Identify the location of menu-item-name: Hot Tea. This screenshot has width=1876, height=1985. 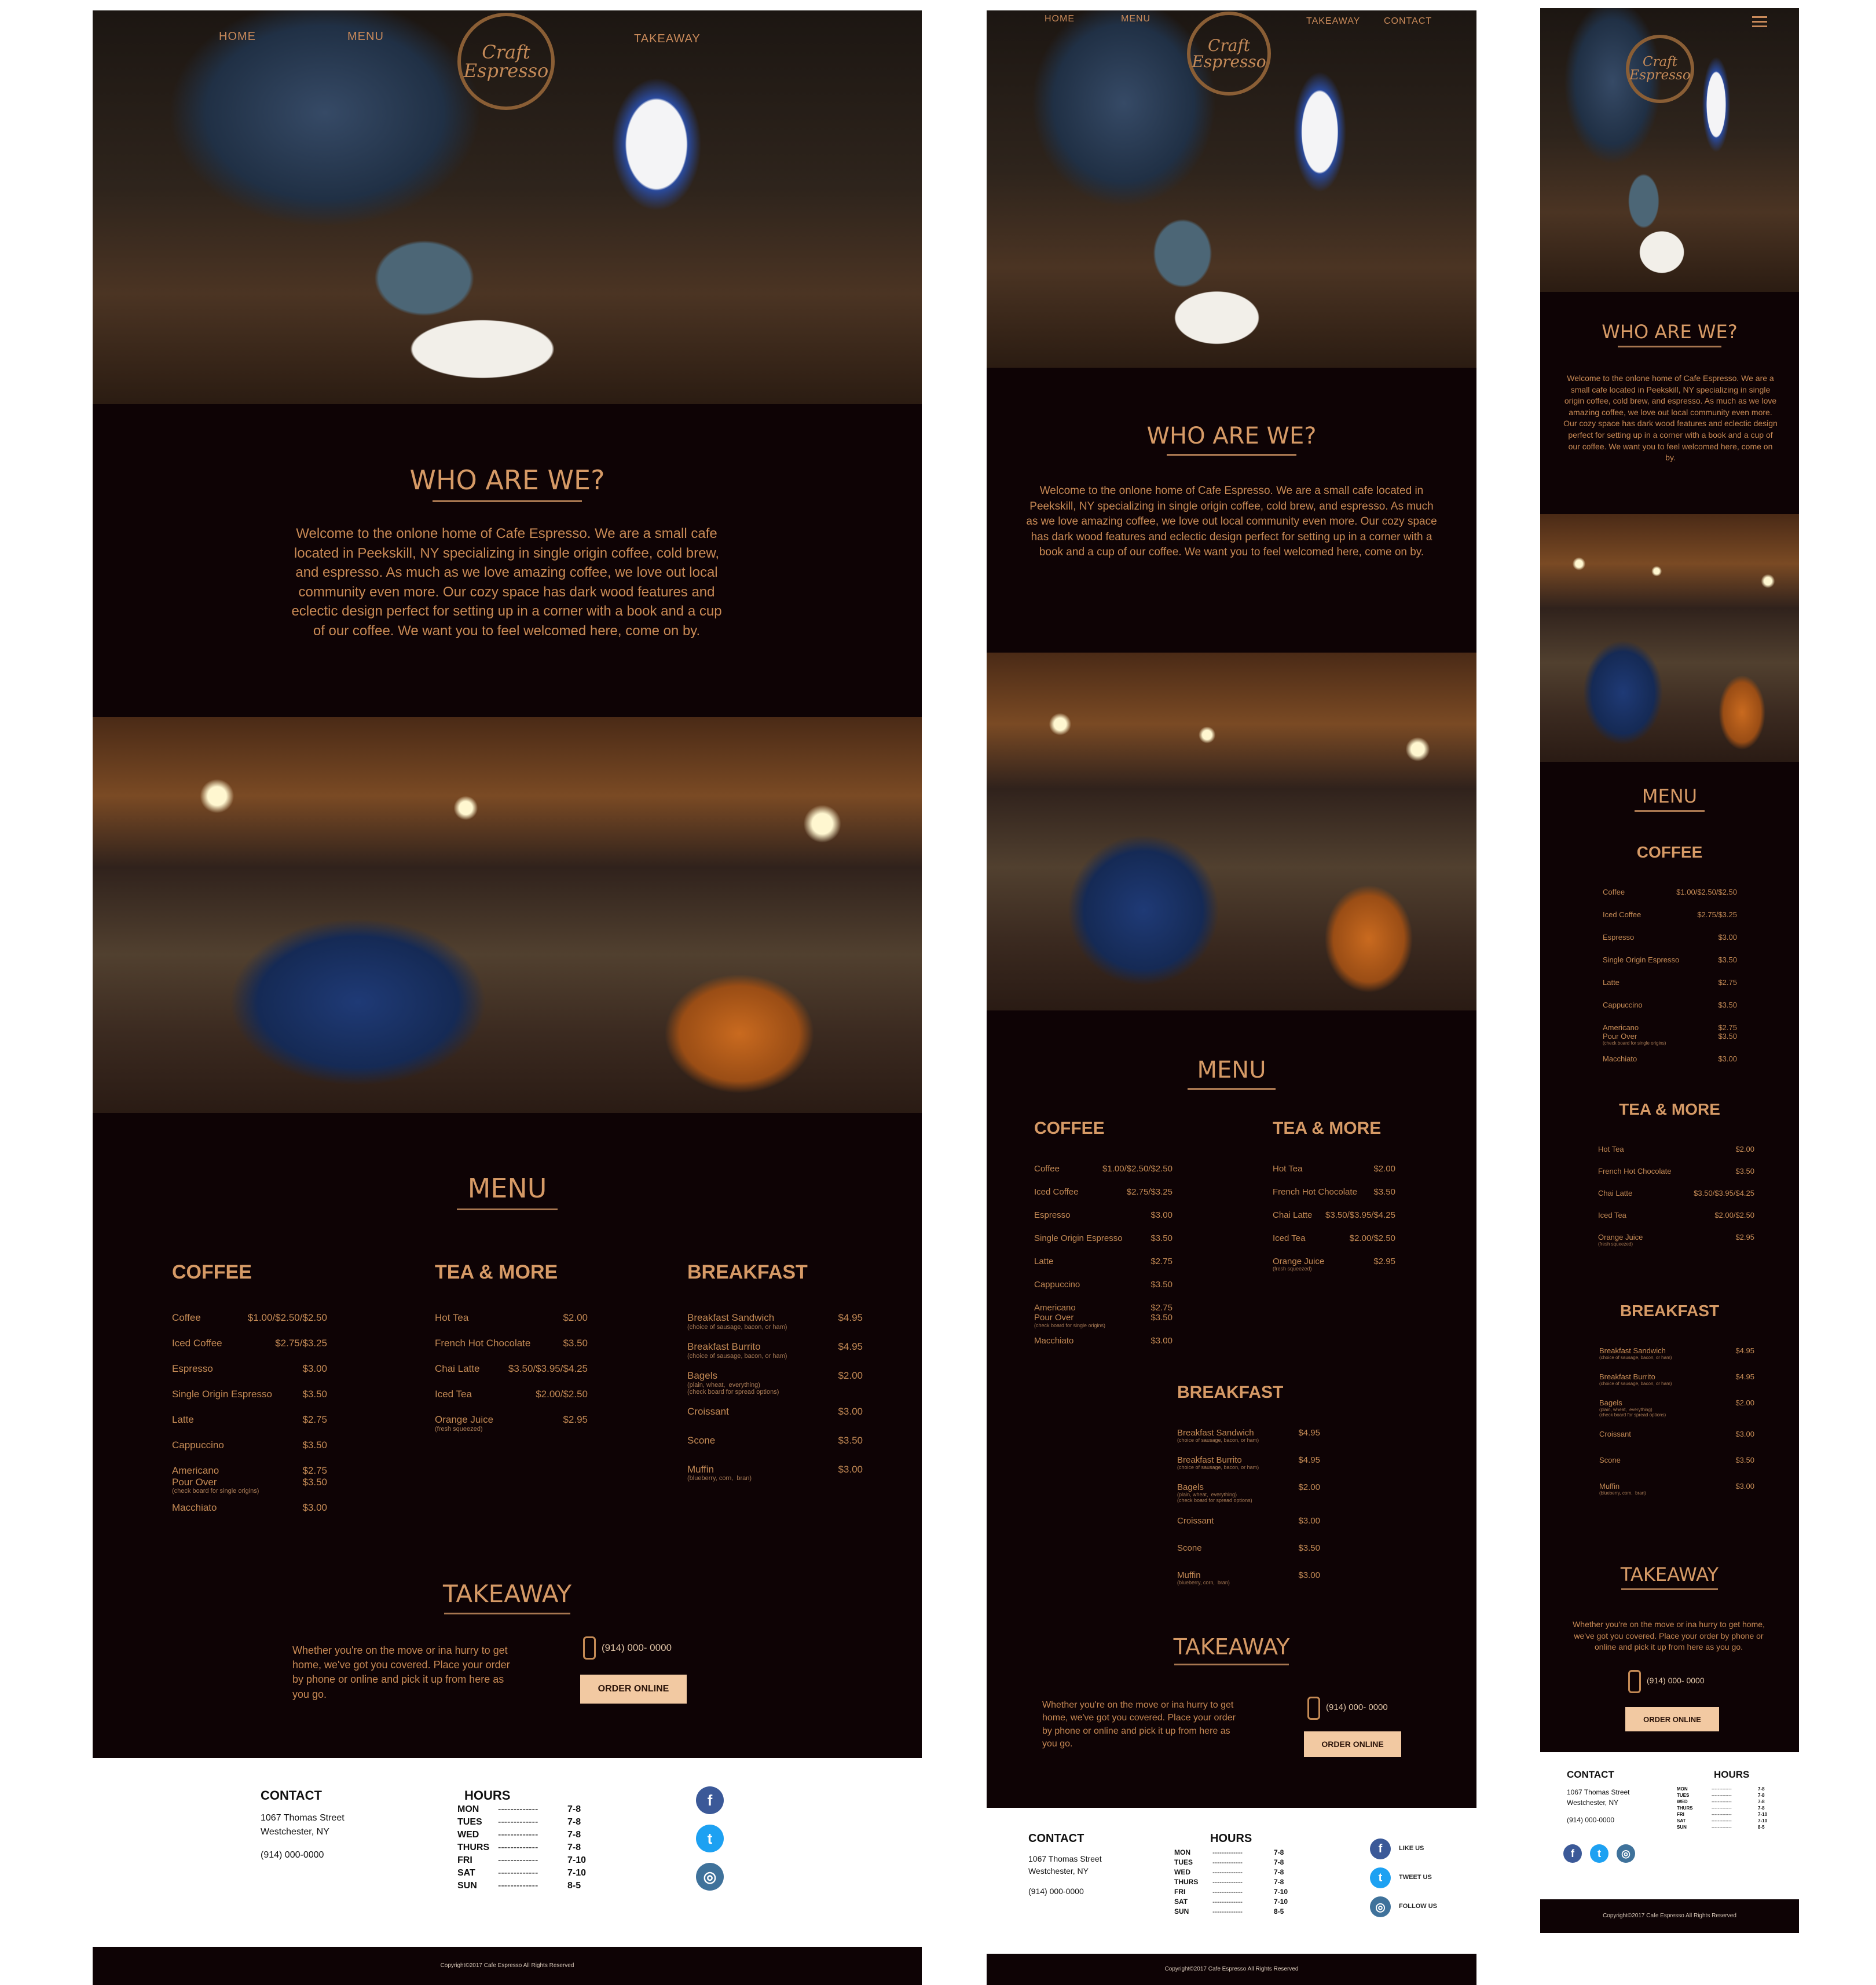
(1288, 1169).